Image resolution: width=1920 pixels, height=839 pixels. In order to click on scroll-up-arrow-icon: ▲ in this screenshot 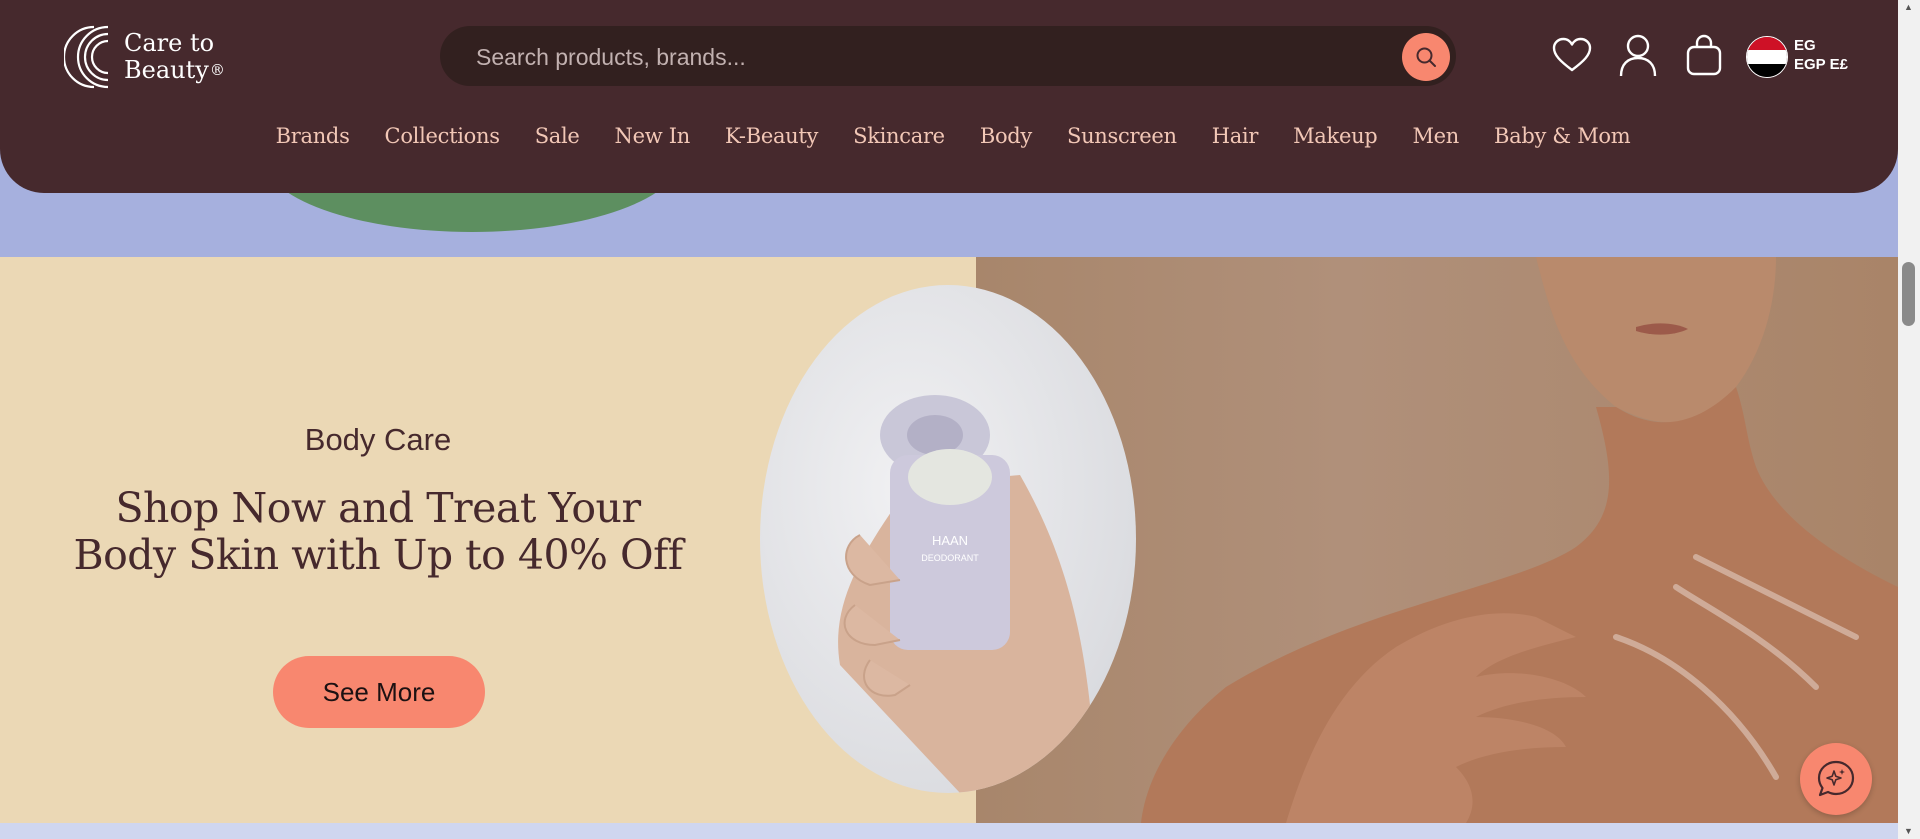, I will do `click(1908, 7)`.